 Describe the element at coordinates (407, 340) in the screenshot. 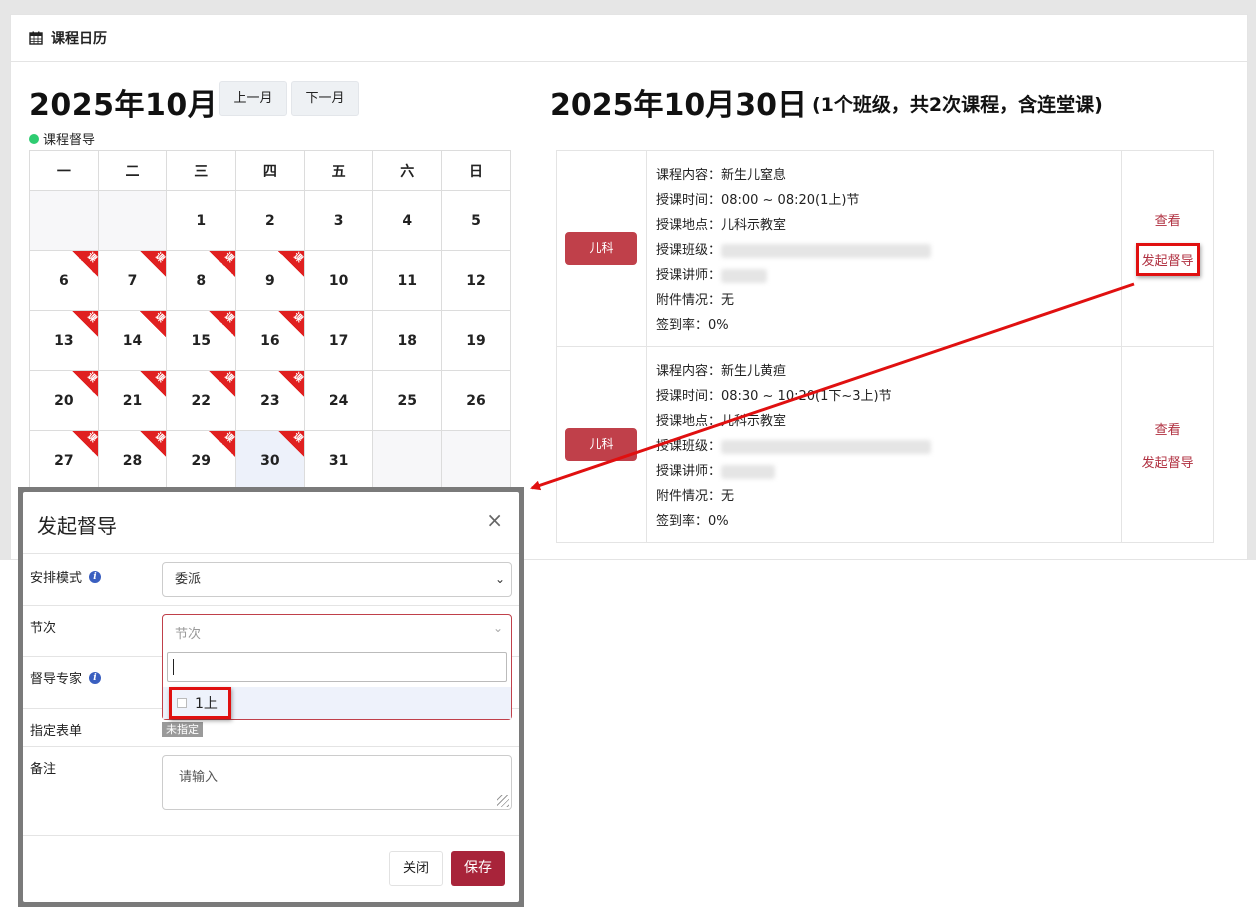

I see `calendar-day: 18` at that location.